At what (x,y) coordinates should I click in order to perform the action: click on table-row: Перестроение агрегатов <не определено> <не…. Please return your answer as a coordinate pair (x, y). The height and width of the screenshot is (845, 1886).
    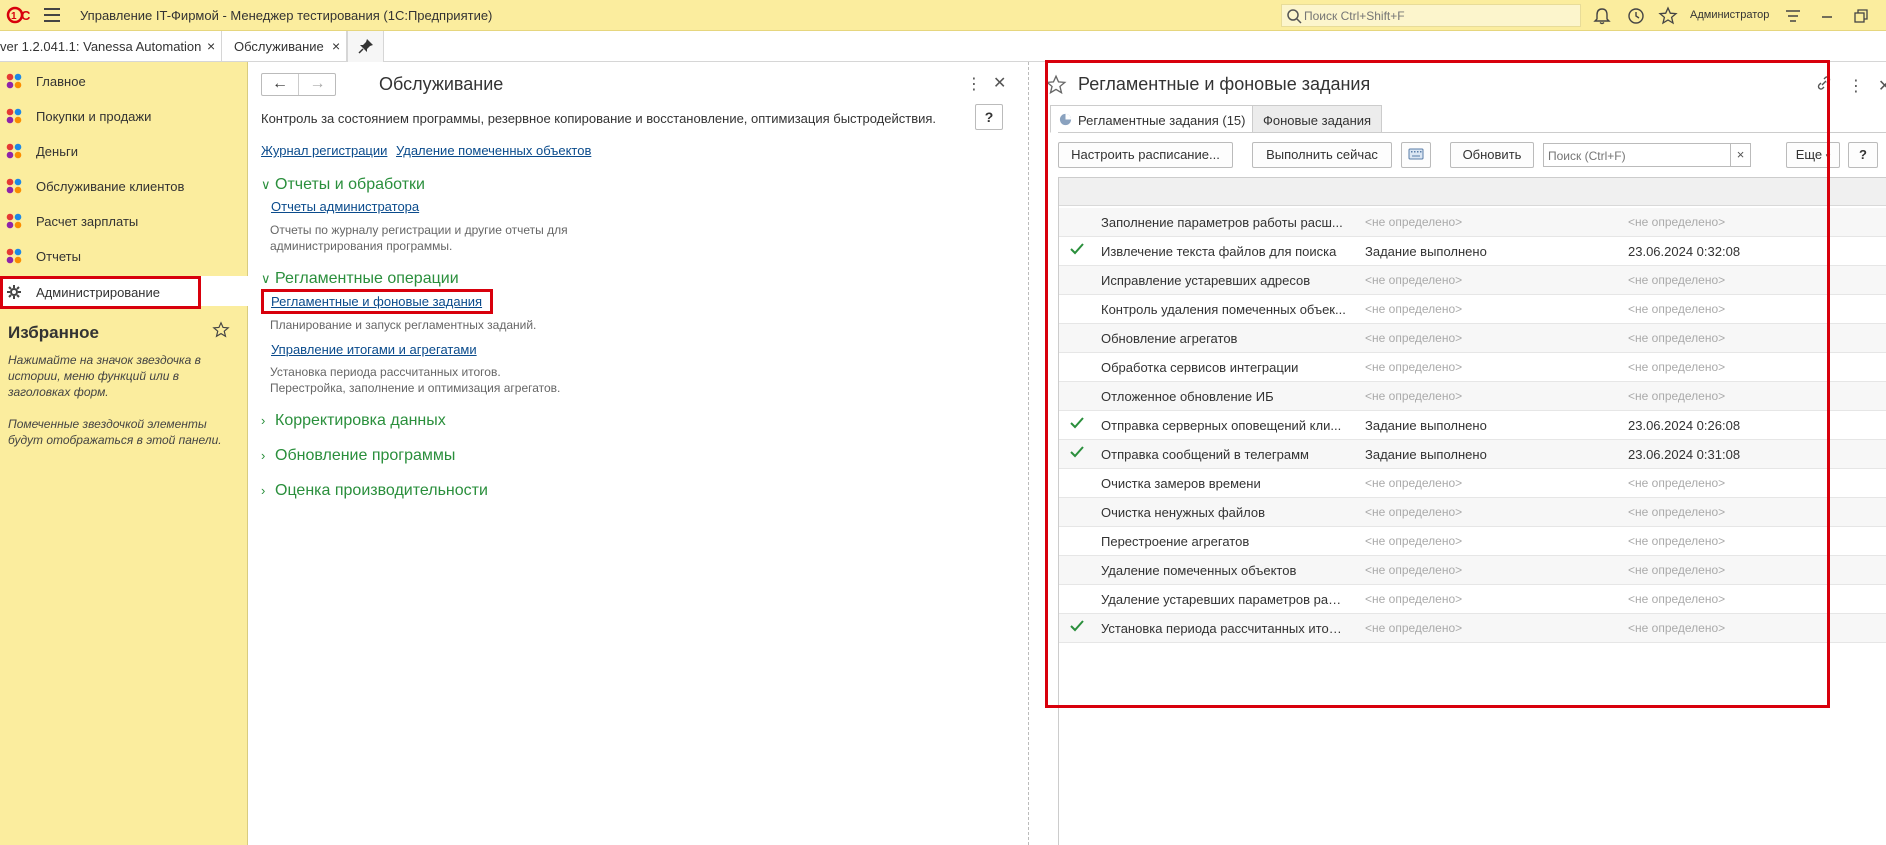
    Looking at the image, I should click on (1472, 541).